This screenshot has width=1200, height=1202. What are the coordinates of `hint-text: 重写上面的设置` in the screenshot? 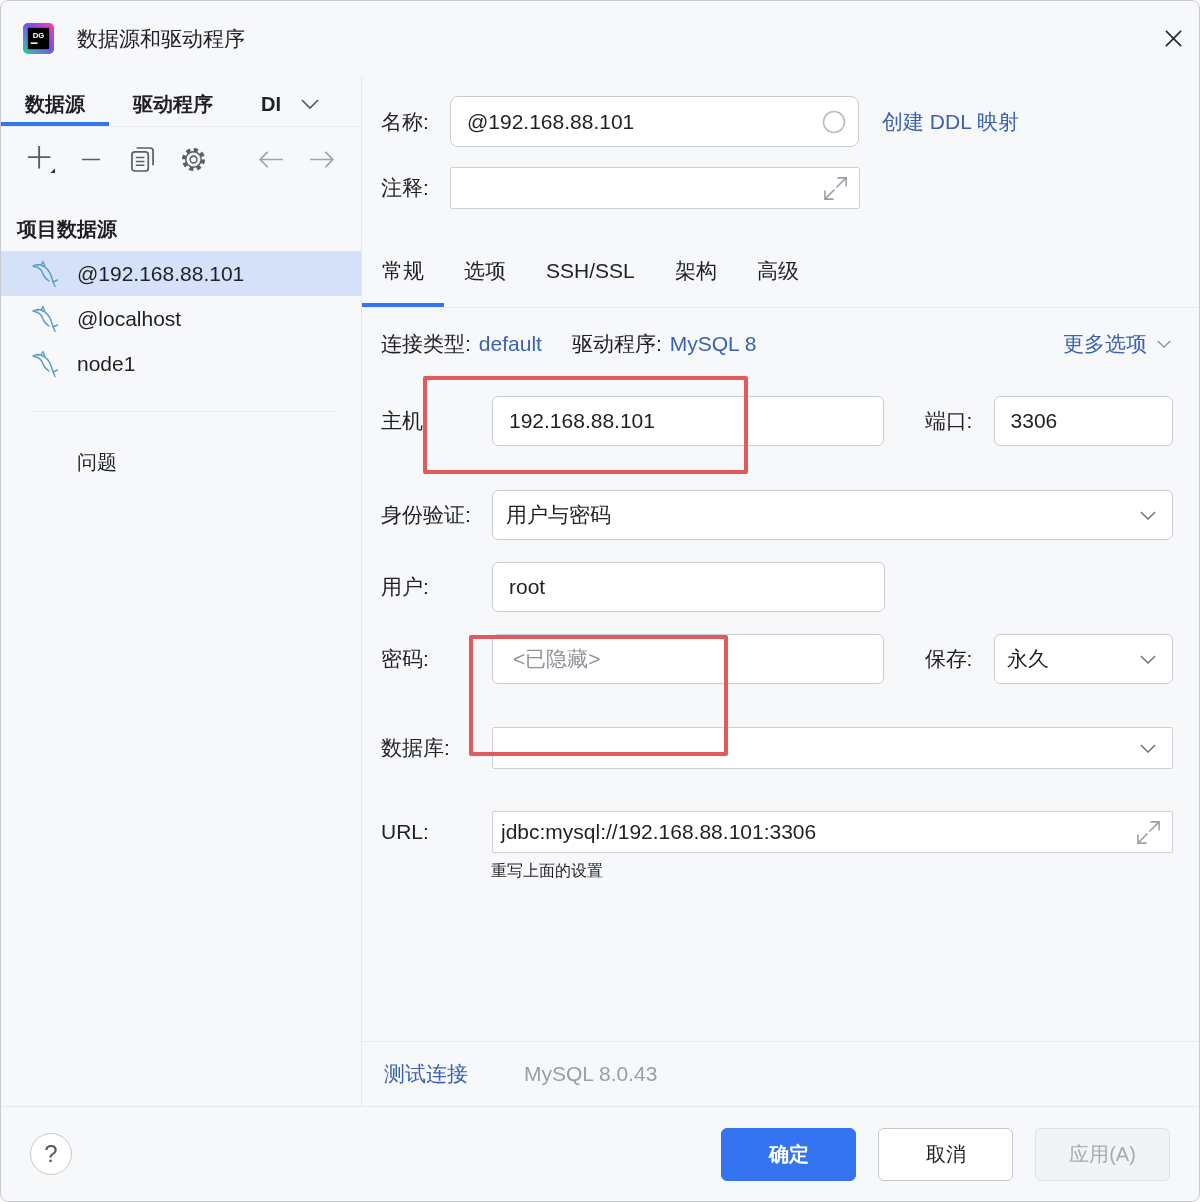 It's located at (547, 871).